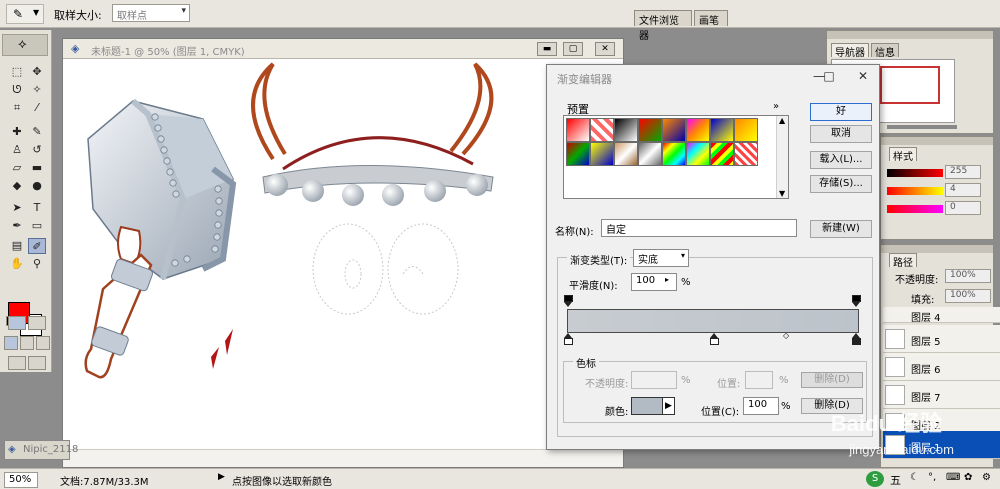  Describe the element at coordinates (761, 406) in the screenshot. I see `stop-location2-input: 100` at that location.